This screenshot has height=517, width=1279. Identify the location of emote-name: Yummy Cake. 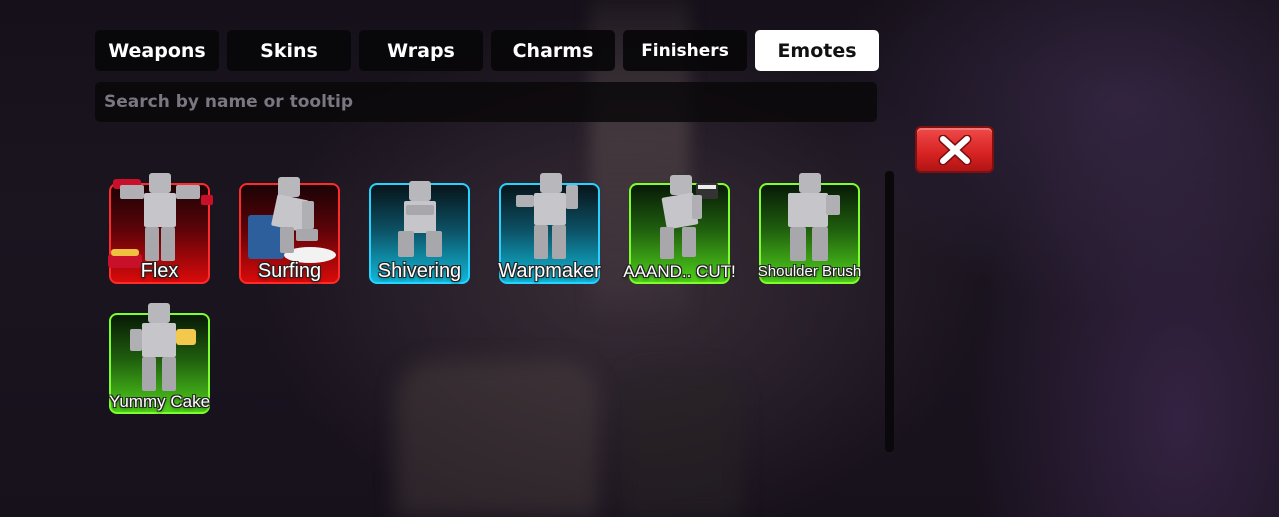
(159, 401).